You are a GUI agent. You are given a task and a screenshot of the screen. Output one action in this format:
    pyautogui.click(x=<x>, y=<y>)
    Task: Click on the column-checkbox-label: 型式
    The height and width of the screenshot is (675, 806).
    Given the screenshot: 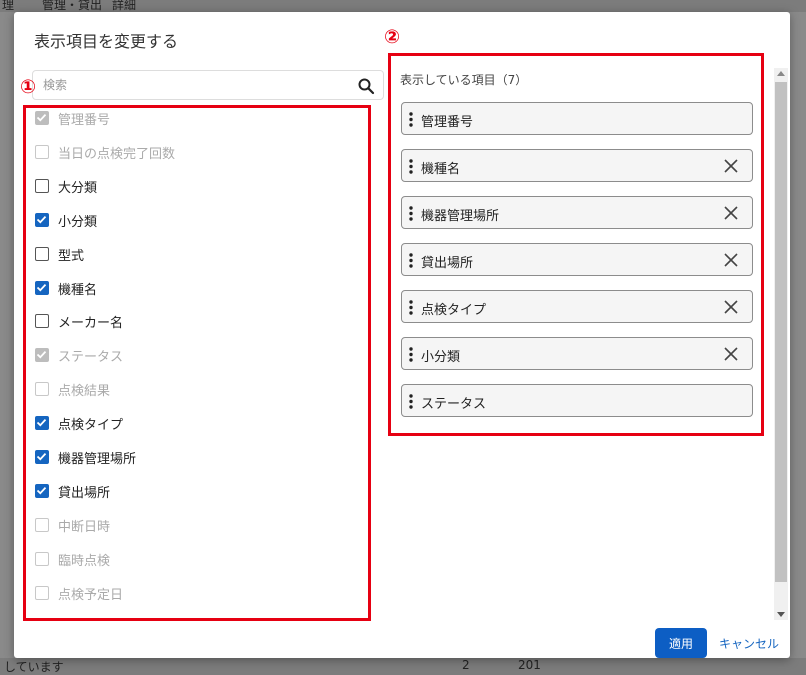 What is the action you would take?
    pyautogui.click(x=71, y=256)
    